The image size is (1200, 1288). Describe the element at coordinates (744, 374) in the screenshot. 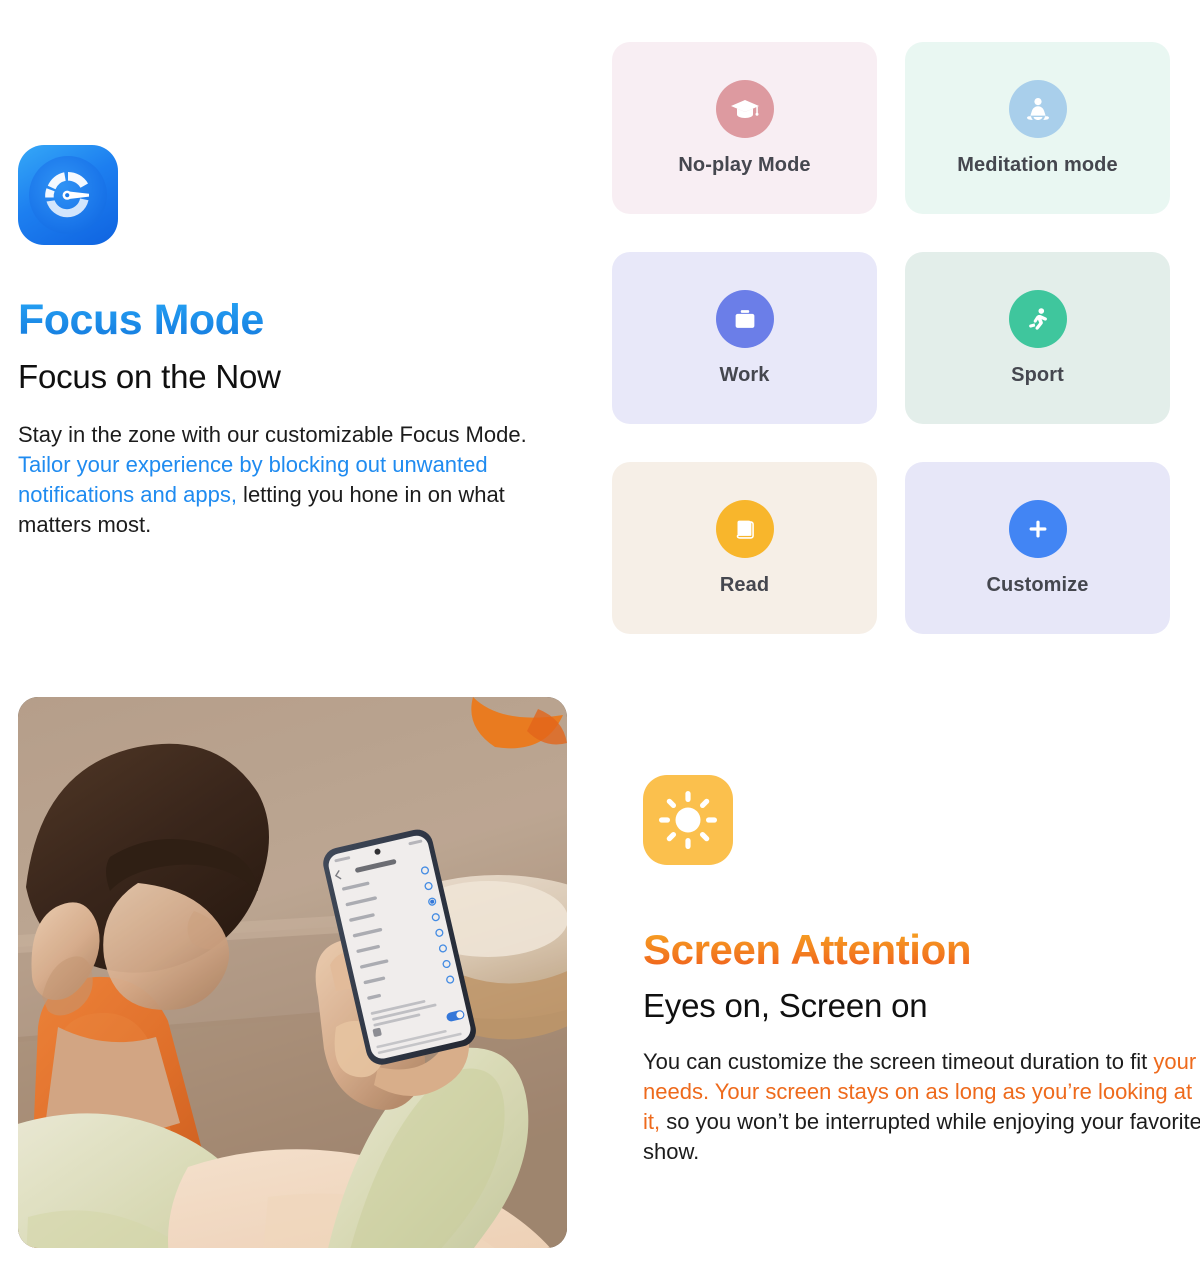

I see `mode-card-label: Work` at that location.